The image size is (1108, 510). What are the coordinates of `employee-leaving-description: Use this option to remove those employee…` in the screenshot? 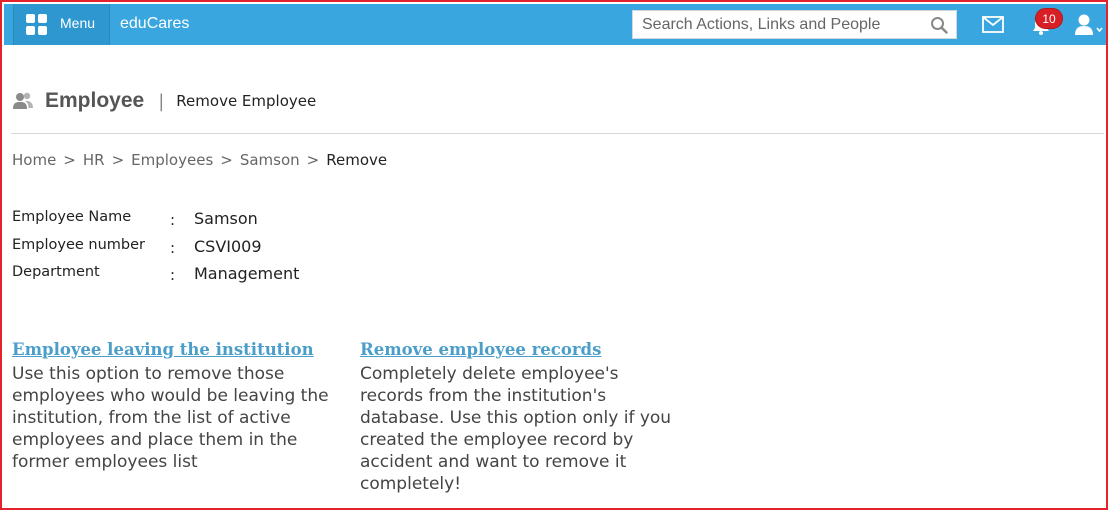 It's located at (170, 418).